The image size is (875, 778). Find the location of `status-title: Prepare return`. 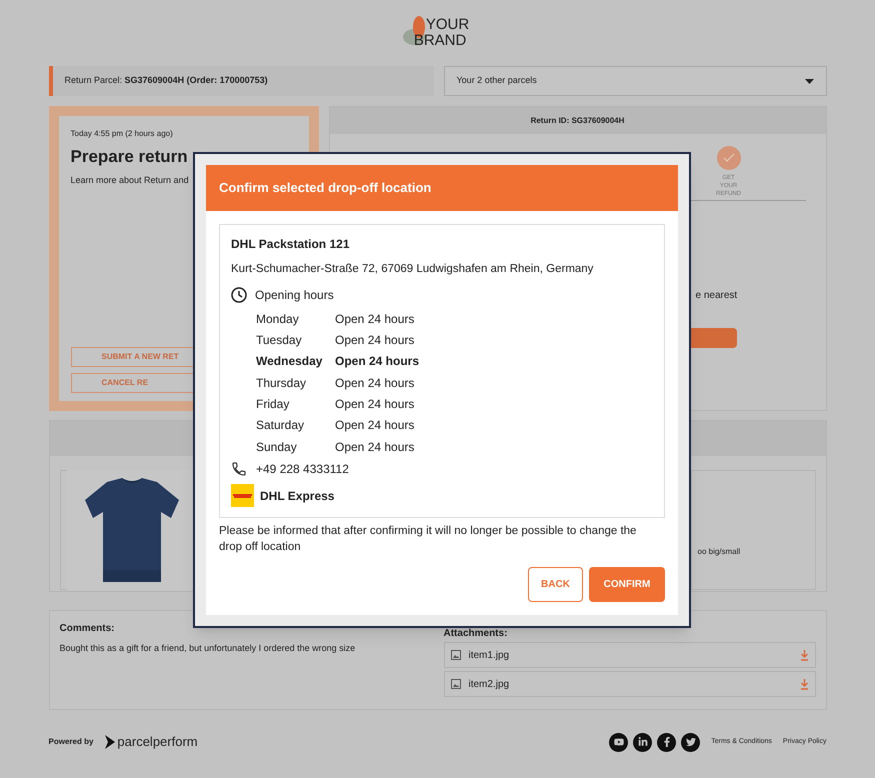

status-title: Prepare return is located at coordinates (129, 157).